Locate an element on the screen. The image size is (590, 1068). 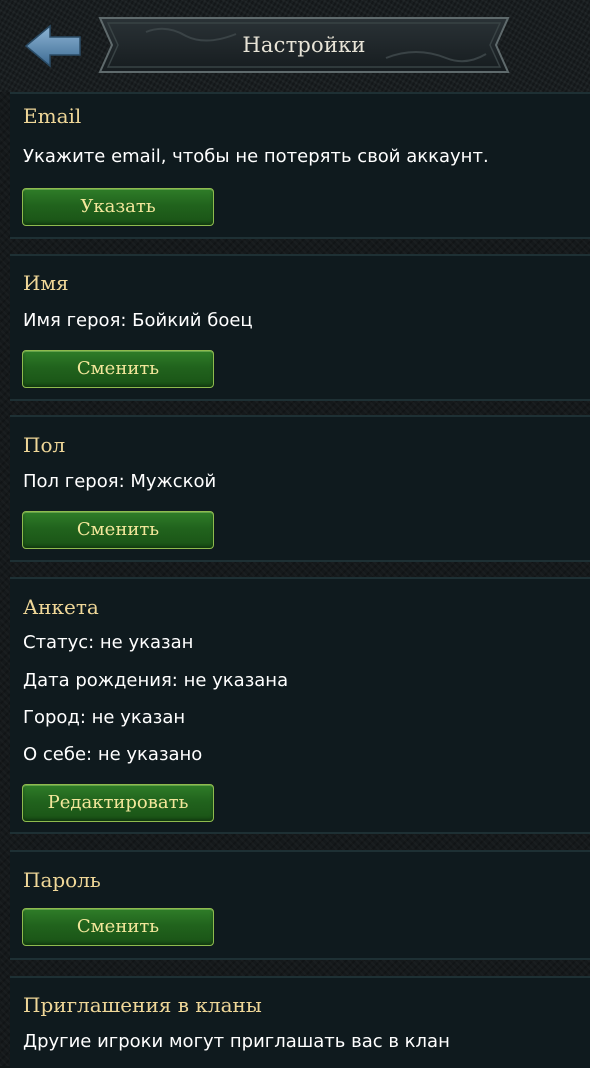
arrow-left-icon is located at coordinates (52, 46).